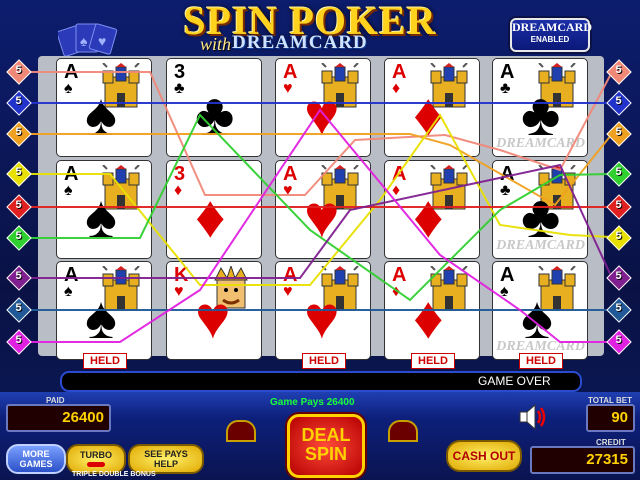 This screenshot has height=480, width=640. I want to click on console-ornament-right, so click(403, 431).